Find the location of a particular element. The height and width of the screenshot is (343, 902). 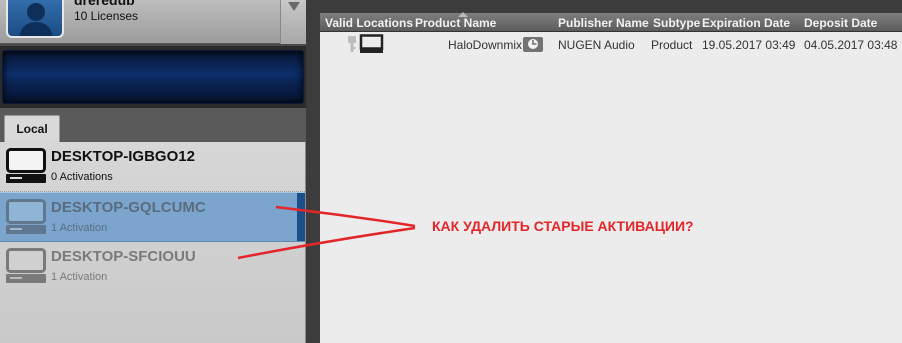

annotation-text: КАК УДАЛИТЬ СТАРЫЕ АКТИВАЦИИ? is located at coordinates (563, 226).